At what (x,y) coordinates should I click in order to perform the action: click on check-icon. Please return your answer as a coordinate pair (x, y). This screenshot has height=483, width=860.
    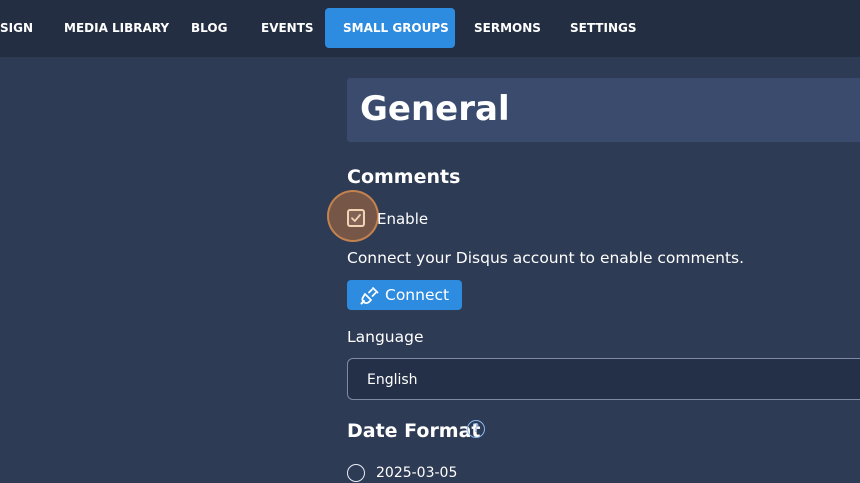
    Looking at the image, I should click on (356, 218).